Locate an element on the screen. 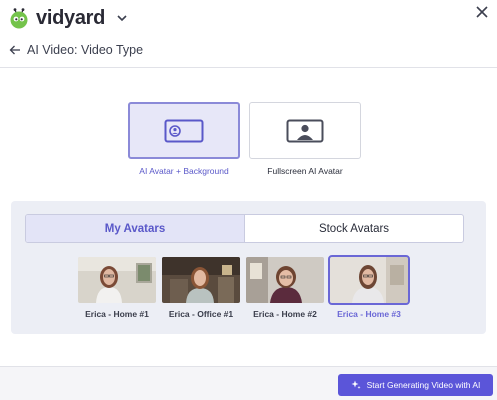  avatar-tabs: My Avatars Stock Avatars is located at coordinates (244, 228).